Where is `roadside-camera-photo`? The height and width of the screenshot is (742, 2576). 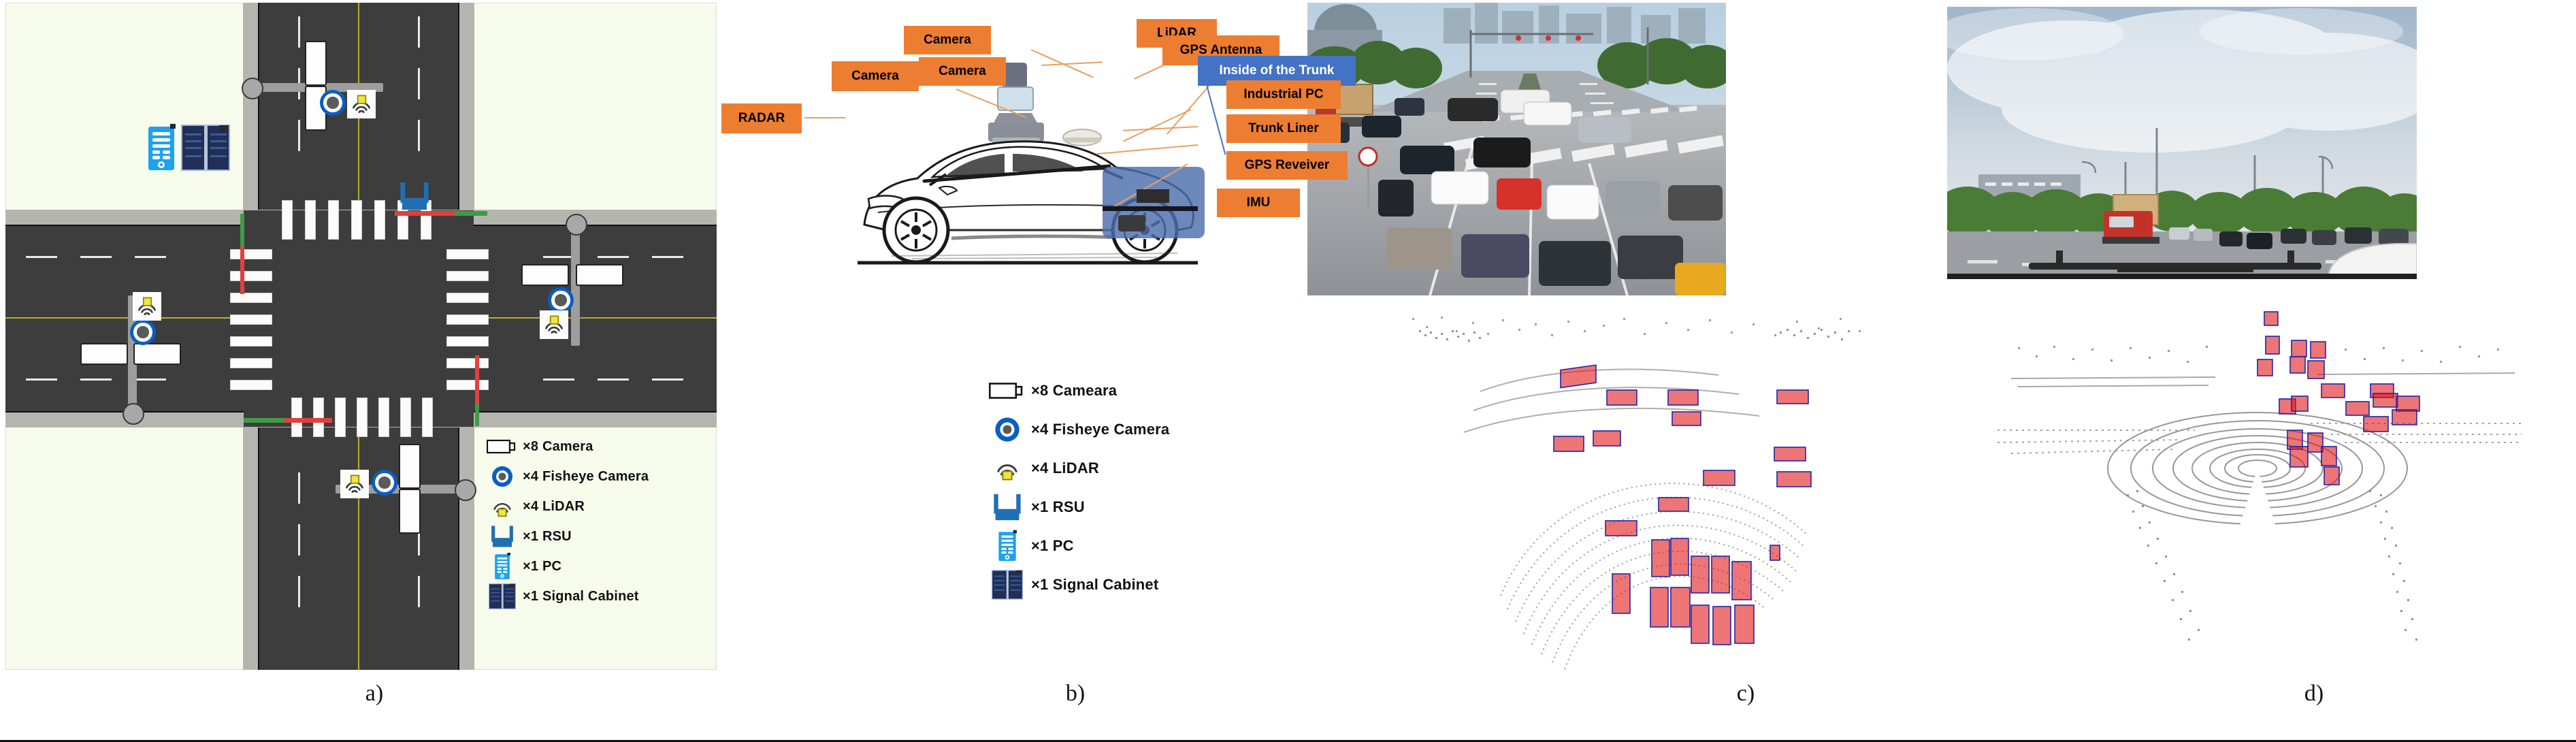
roadside-camera-photo is located at coordinates (1516, 149).